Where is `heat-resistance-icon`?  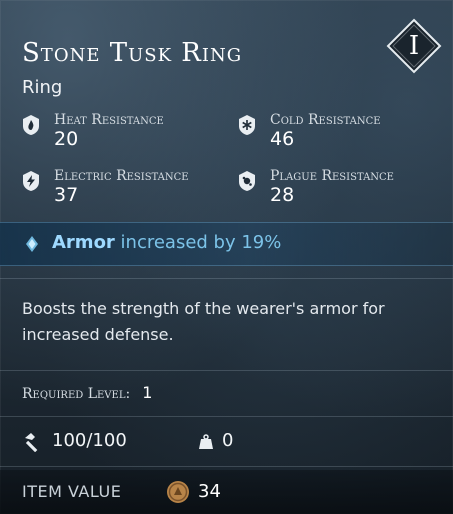
heat-resistance-icon is located at coordinates (31, 125).